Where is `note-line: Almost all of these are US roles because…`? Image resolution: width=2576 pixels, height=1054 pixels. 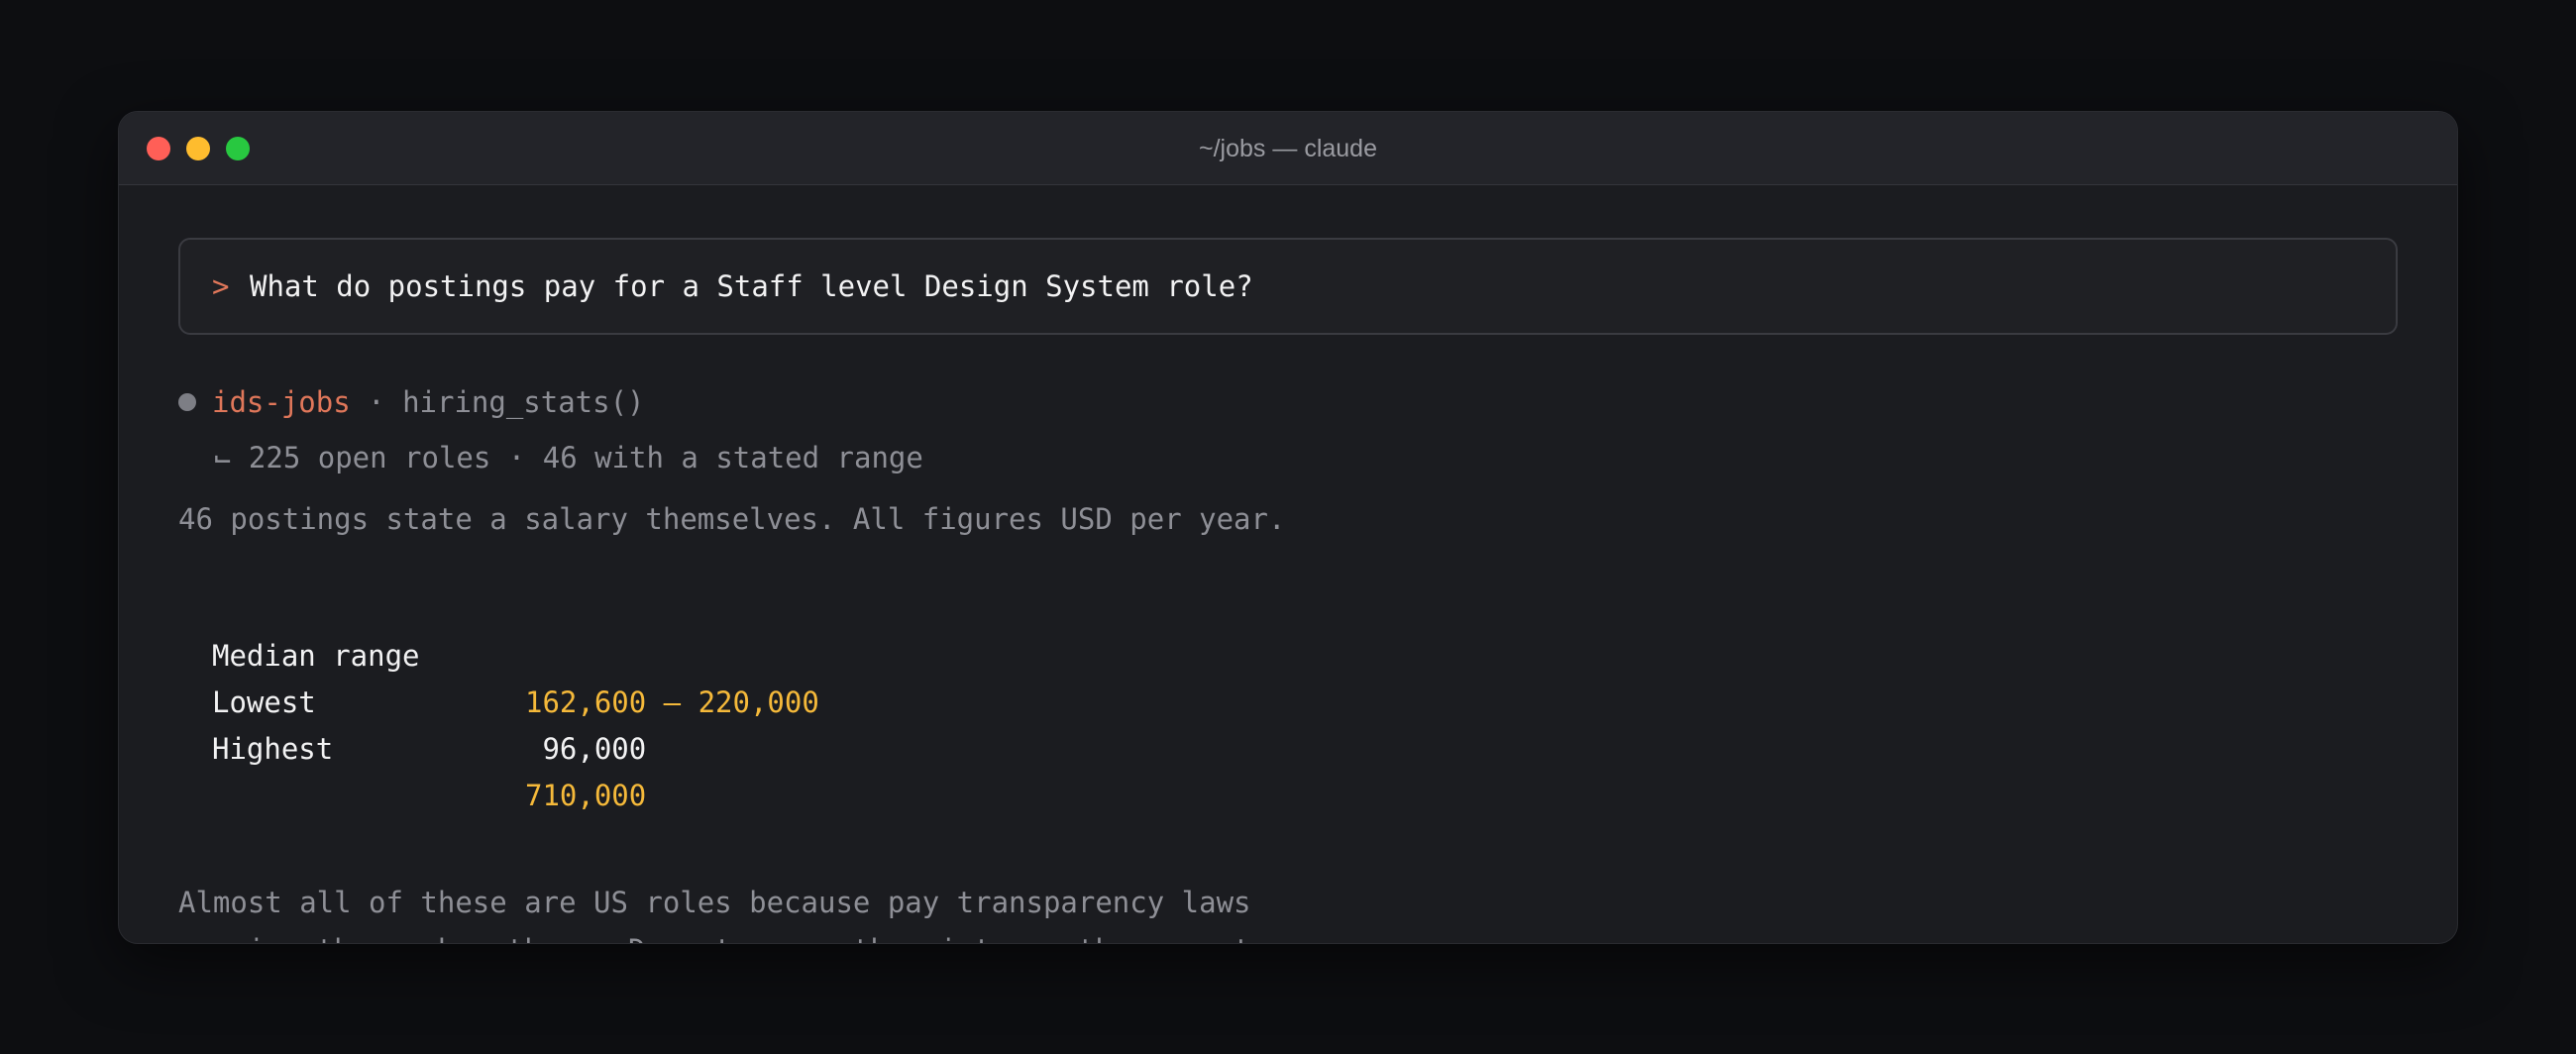
note-line: Almost all of these are US roles because… is located at coordinates (714, 902).